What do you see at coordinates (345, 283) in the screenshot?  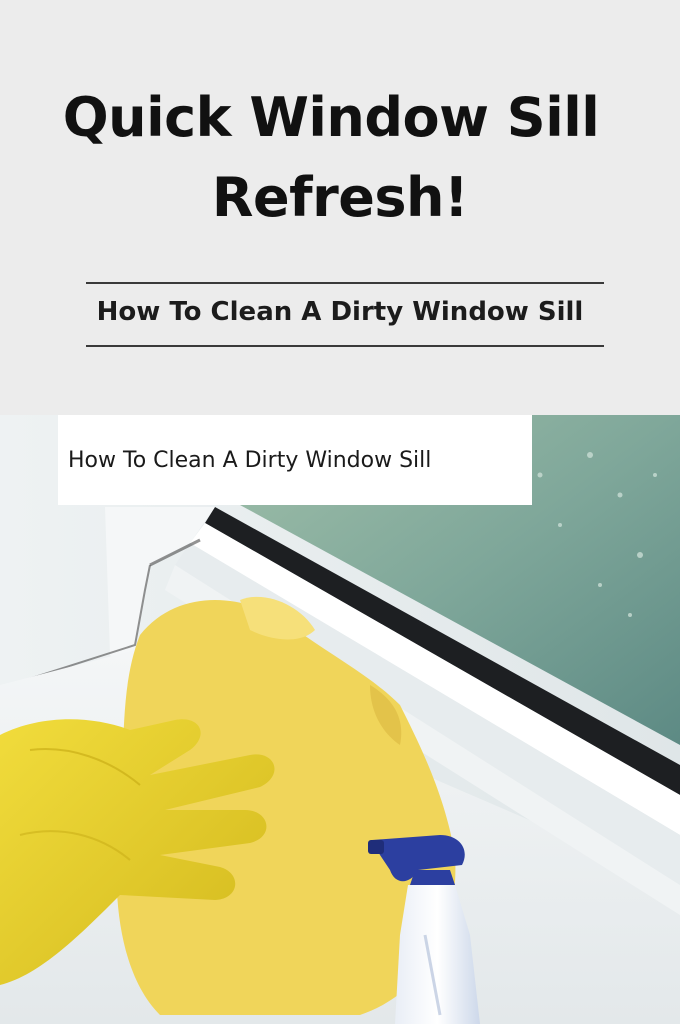 I see `divider-top` at bounding box center [345, 283].